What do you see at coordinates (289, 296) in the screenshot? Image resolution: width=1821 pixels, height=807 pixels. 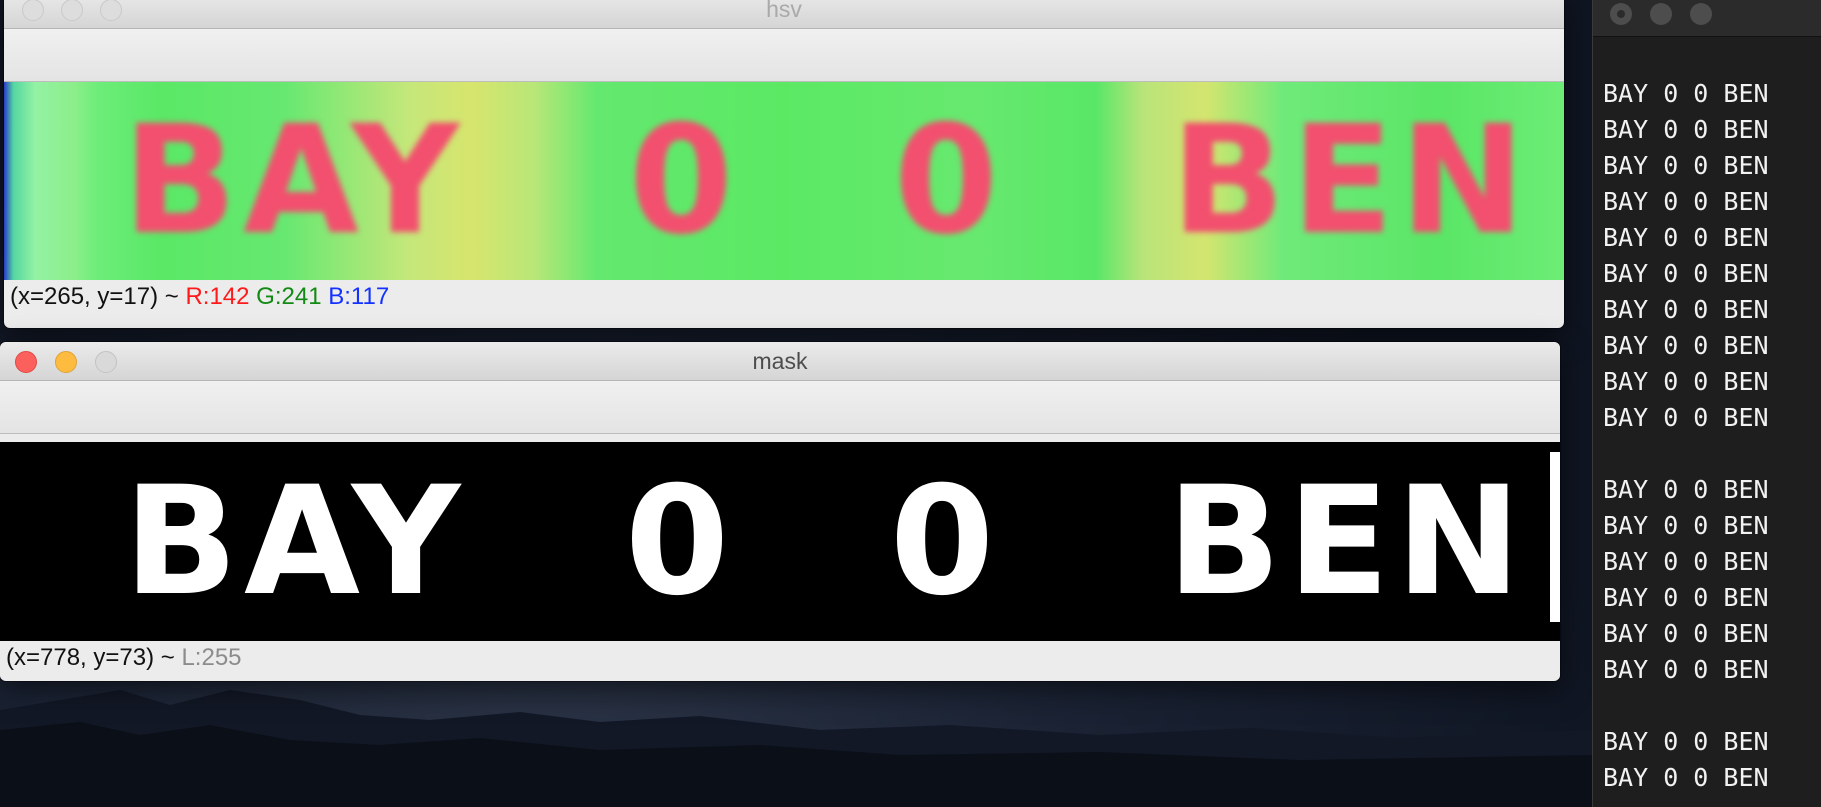 I see `pixel-green-value: G:241` at bounding box center [289, 296].